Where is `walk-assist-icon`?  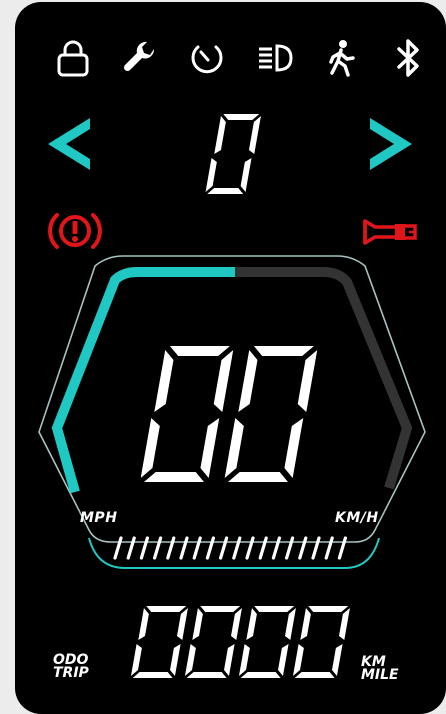 walk-assist-icon is located at coordinates (342, 58).